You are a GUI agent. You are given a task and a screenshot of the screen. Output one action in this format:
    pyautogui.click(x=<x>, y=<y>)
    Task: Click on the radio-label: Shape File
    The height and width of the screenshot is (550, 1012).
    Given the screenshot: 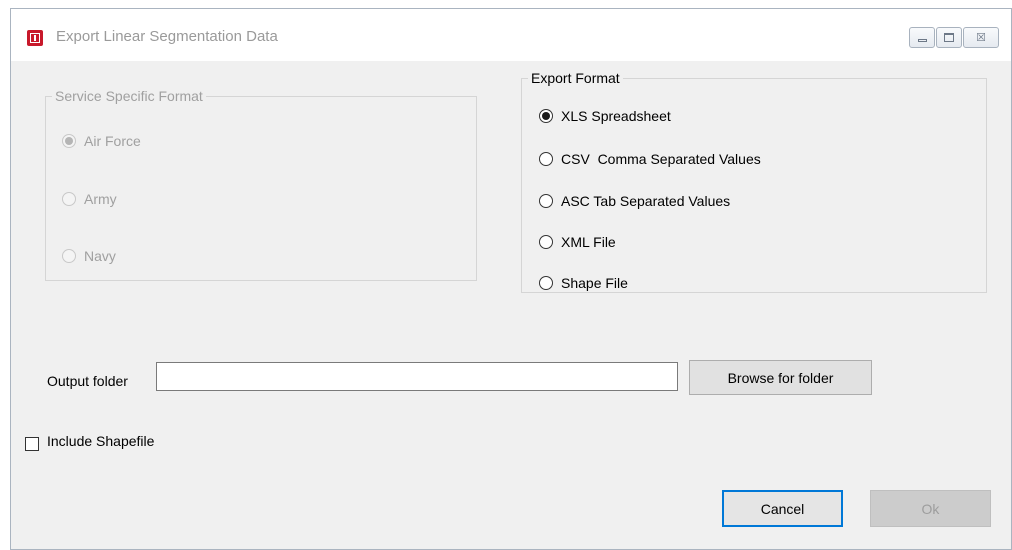 What is the action you would take?
    pyautogui.click(x=594, y=283)
    